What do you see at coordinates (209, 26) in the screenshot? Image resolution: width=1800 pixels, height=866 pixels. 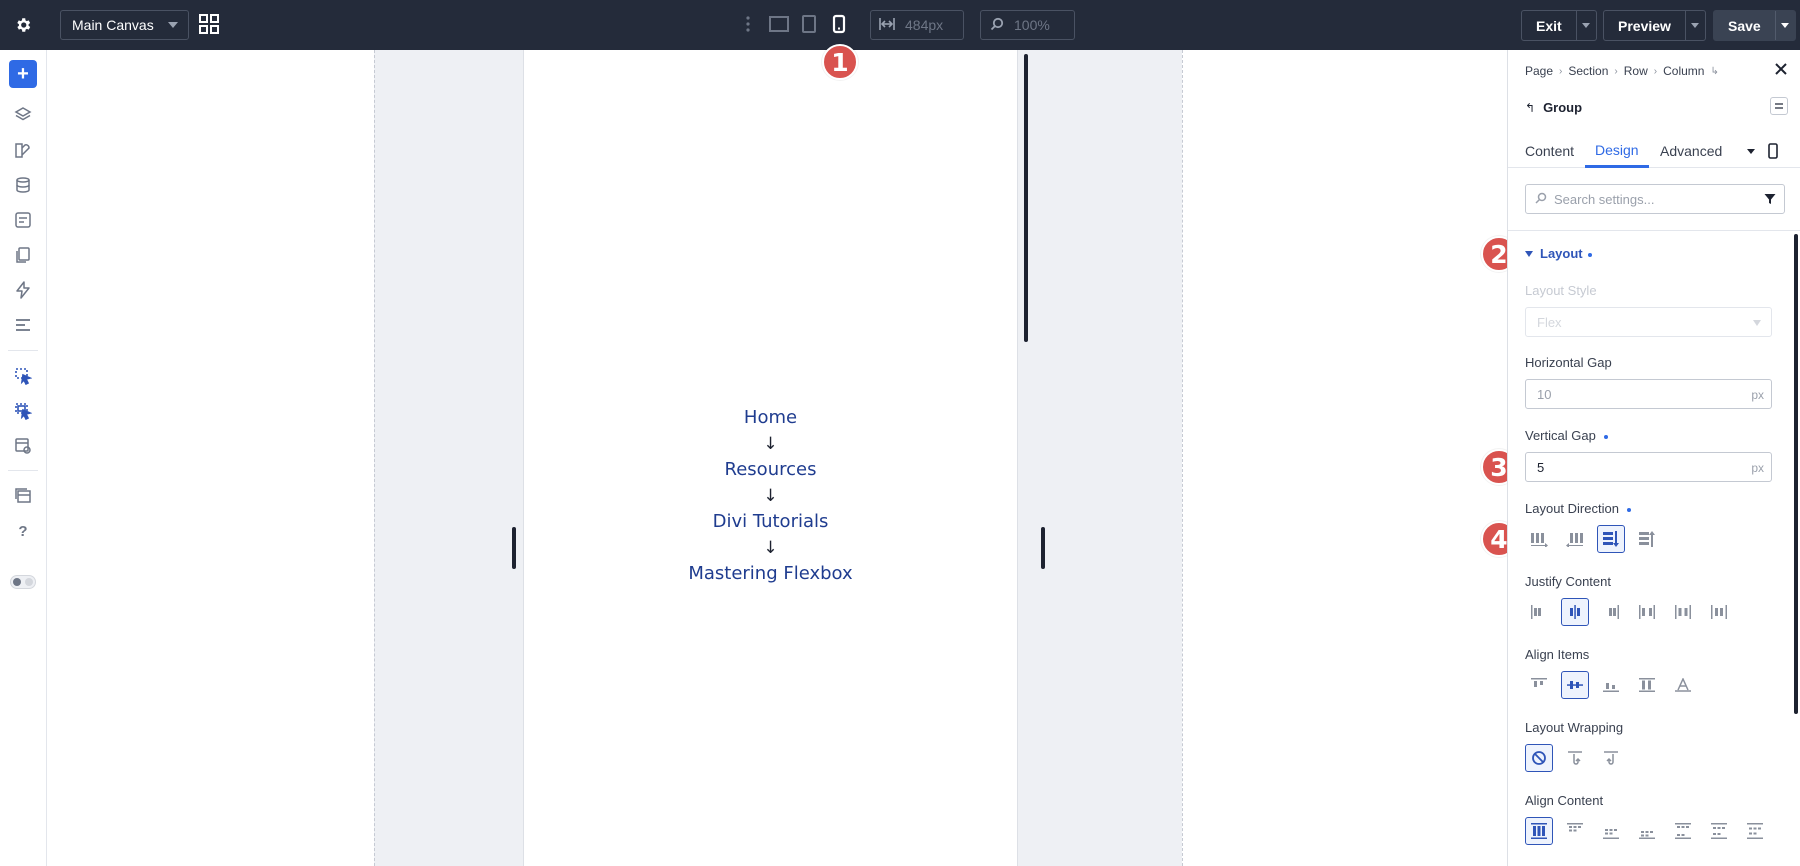 I see `grid-icon` at bounding box center [209, 26].